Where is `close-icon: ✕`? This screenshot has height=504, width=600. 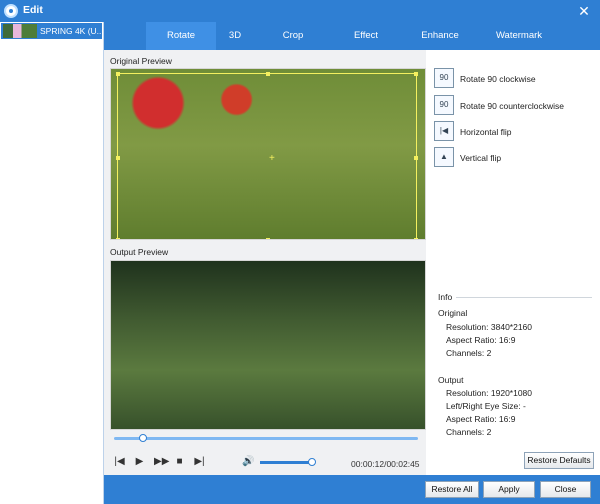 close-icon: ✕ is located at coordinates (584, 11).